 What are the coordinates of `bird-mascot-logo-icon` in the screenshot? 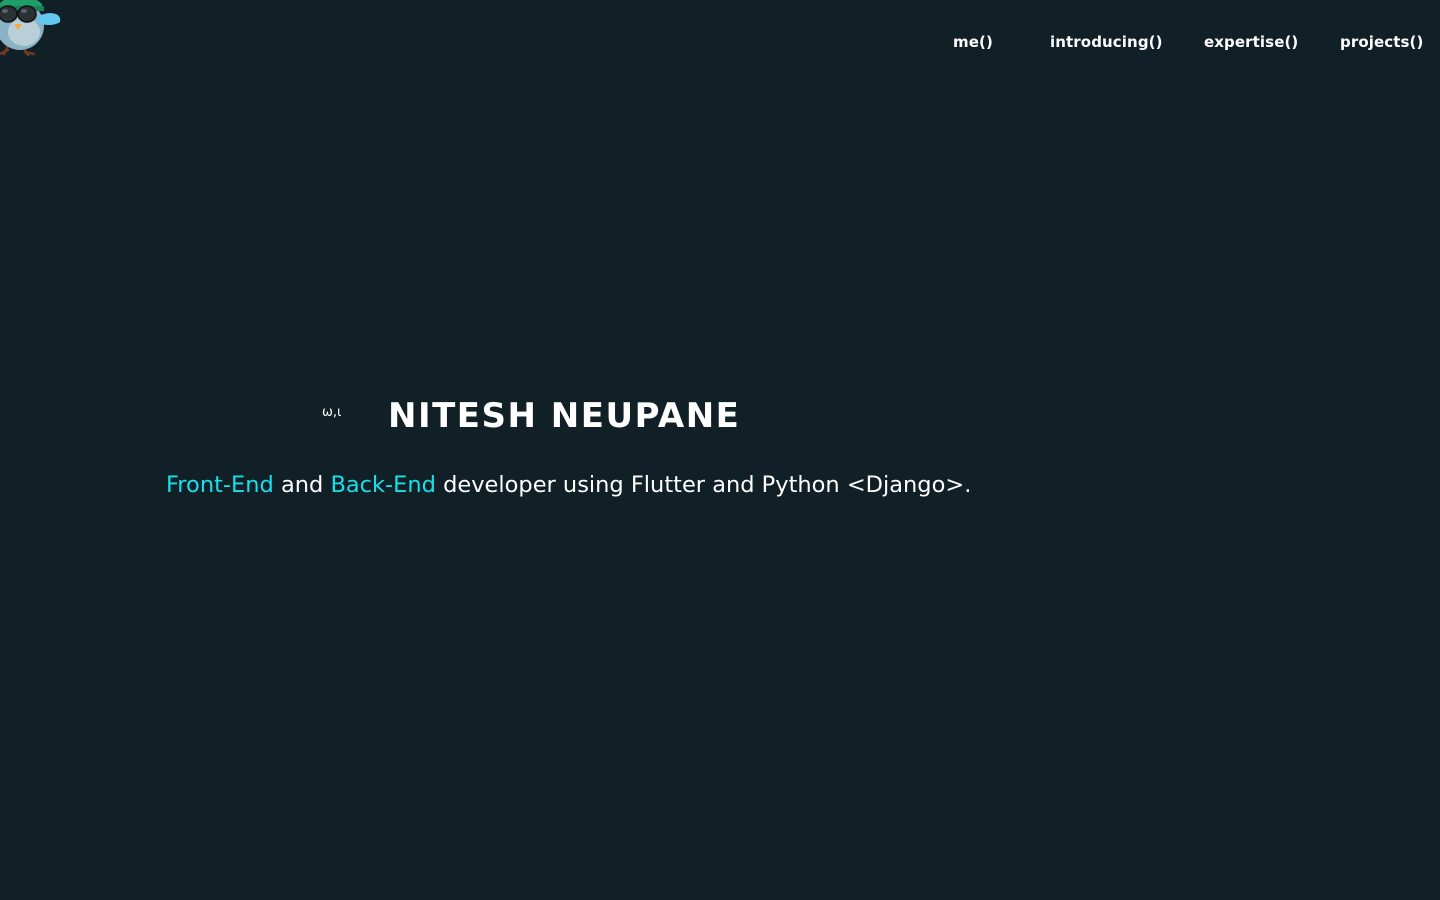 It's located at (33, 30).